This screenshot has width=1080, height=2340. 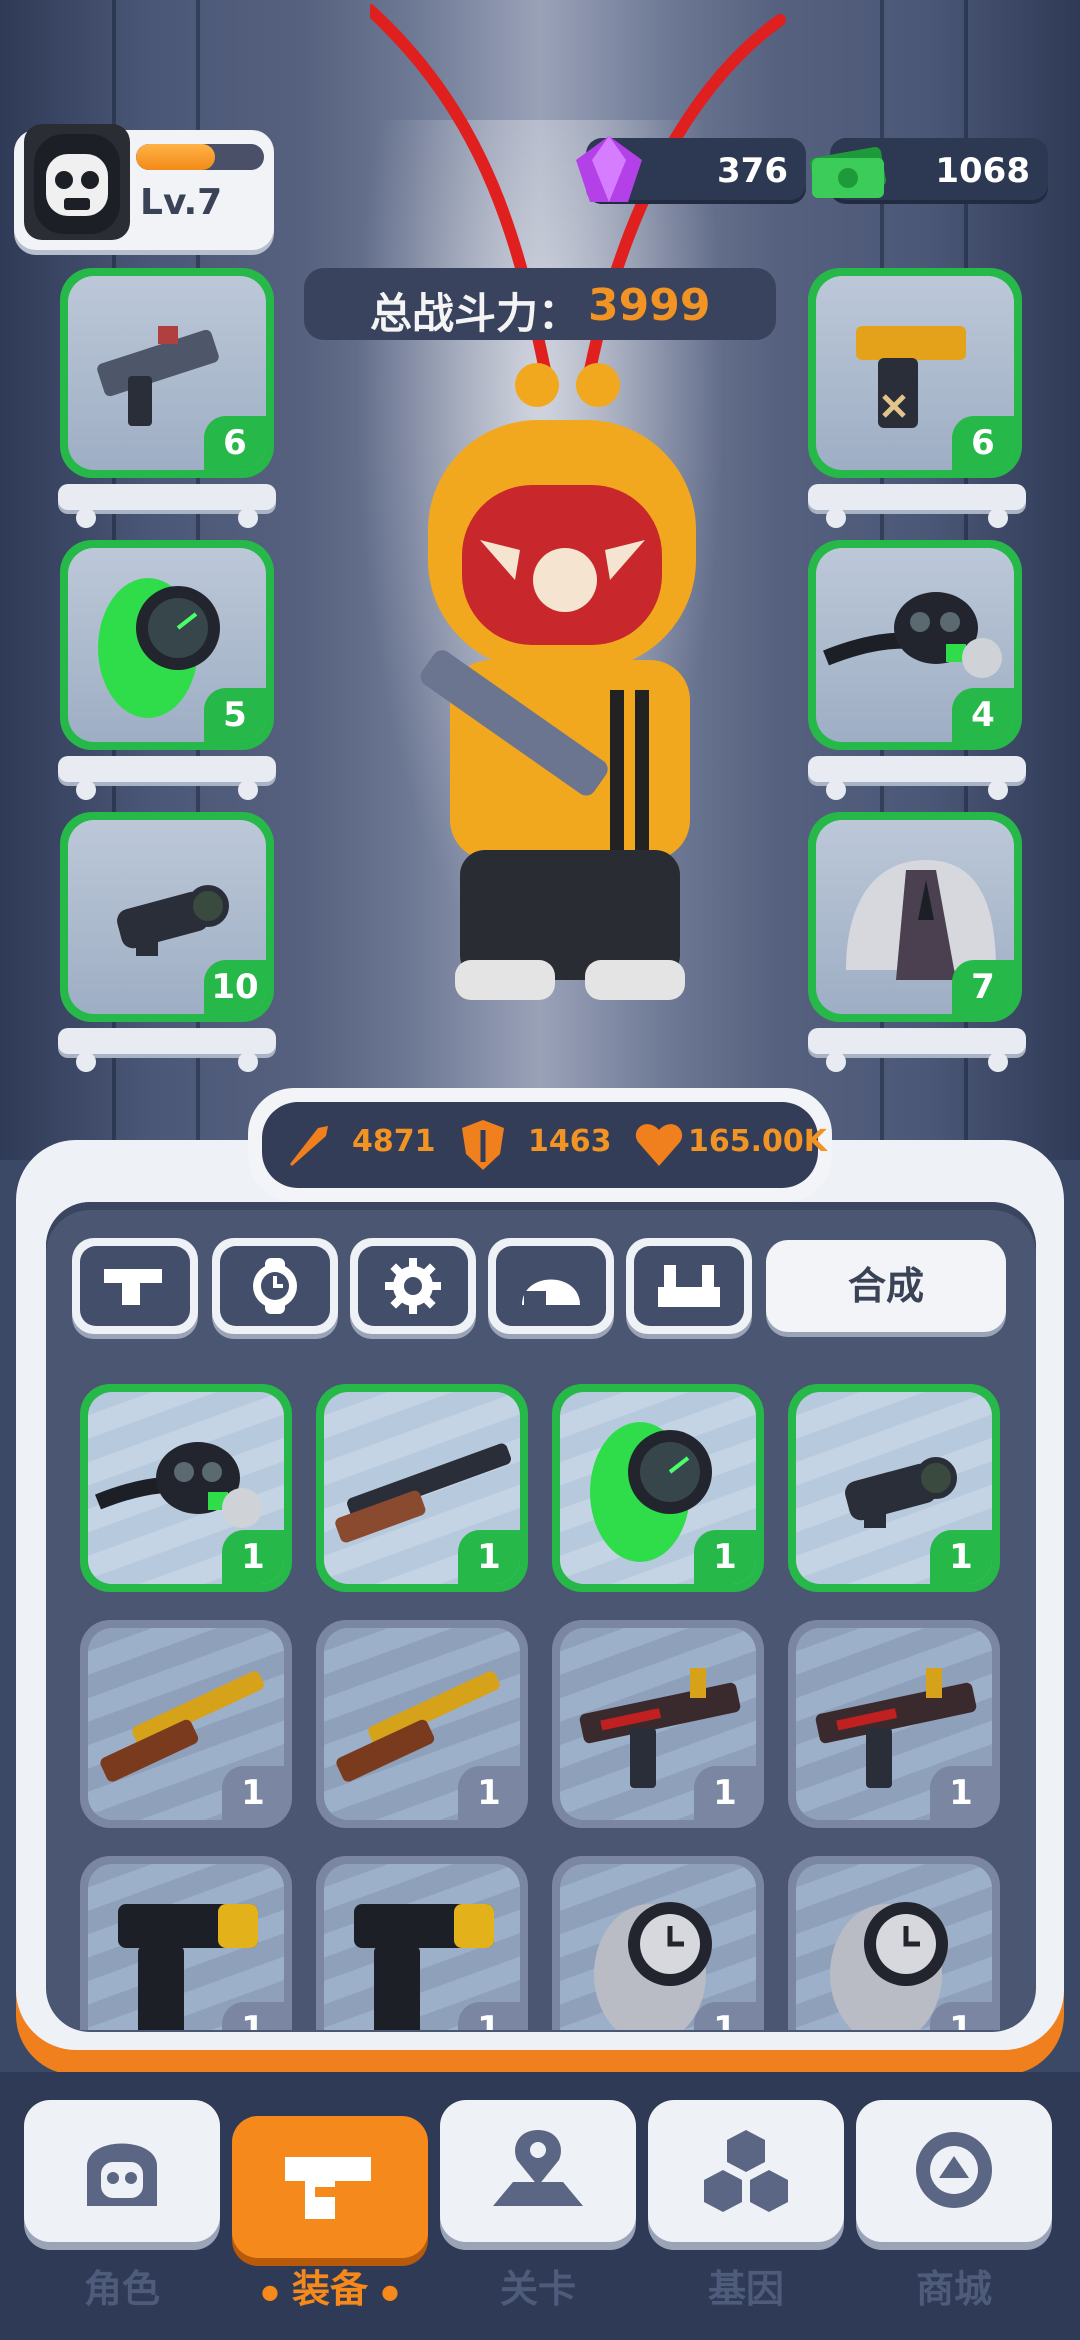 I want to click on gem-counter: 376, so click(x=691, y=170).